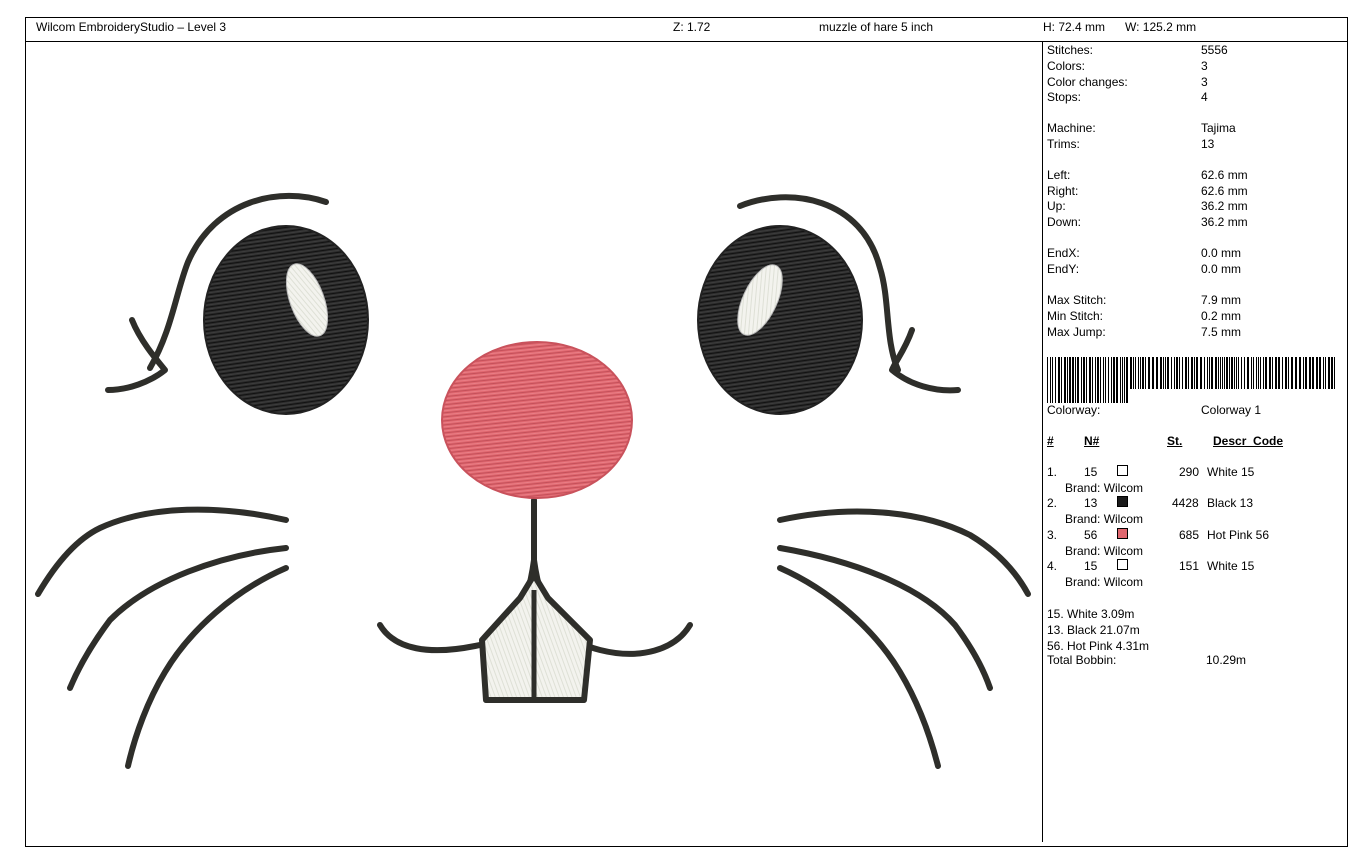 This screenshot has height=847, width=1368. Describe the element at coordinates (1042, 442) in the screenshot. I see `panel-divider` at that location.